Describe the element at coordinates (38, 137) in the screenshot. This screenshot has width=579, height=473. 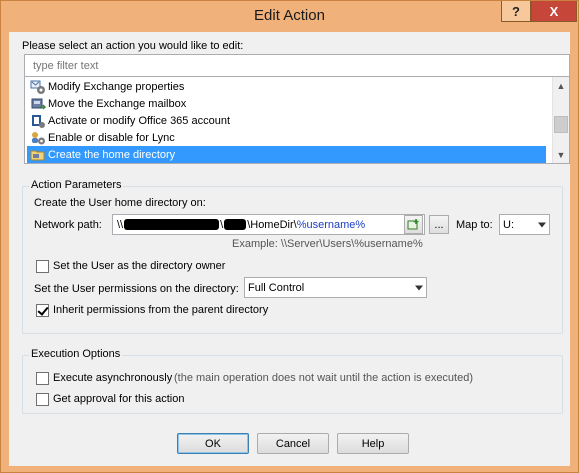
I see `lync-icon` at that location.